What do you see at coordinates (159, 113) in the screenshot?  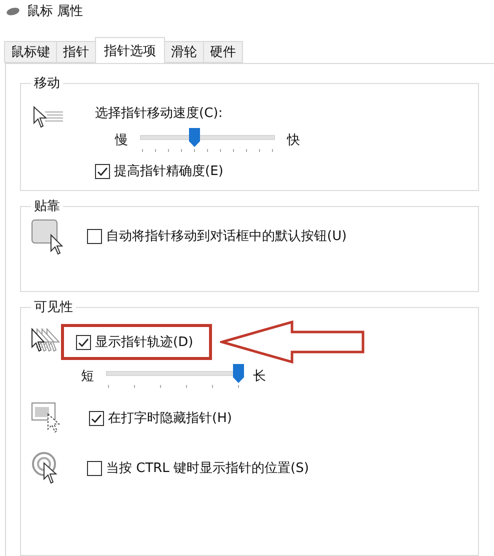 I see `speed-label: 选择指针移动速度(C):` at bounding box center [159, 113].